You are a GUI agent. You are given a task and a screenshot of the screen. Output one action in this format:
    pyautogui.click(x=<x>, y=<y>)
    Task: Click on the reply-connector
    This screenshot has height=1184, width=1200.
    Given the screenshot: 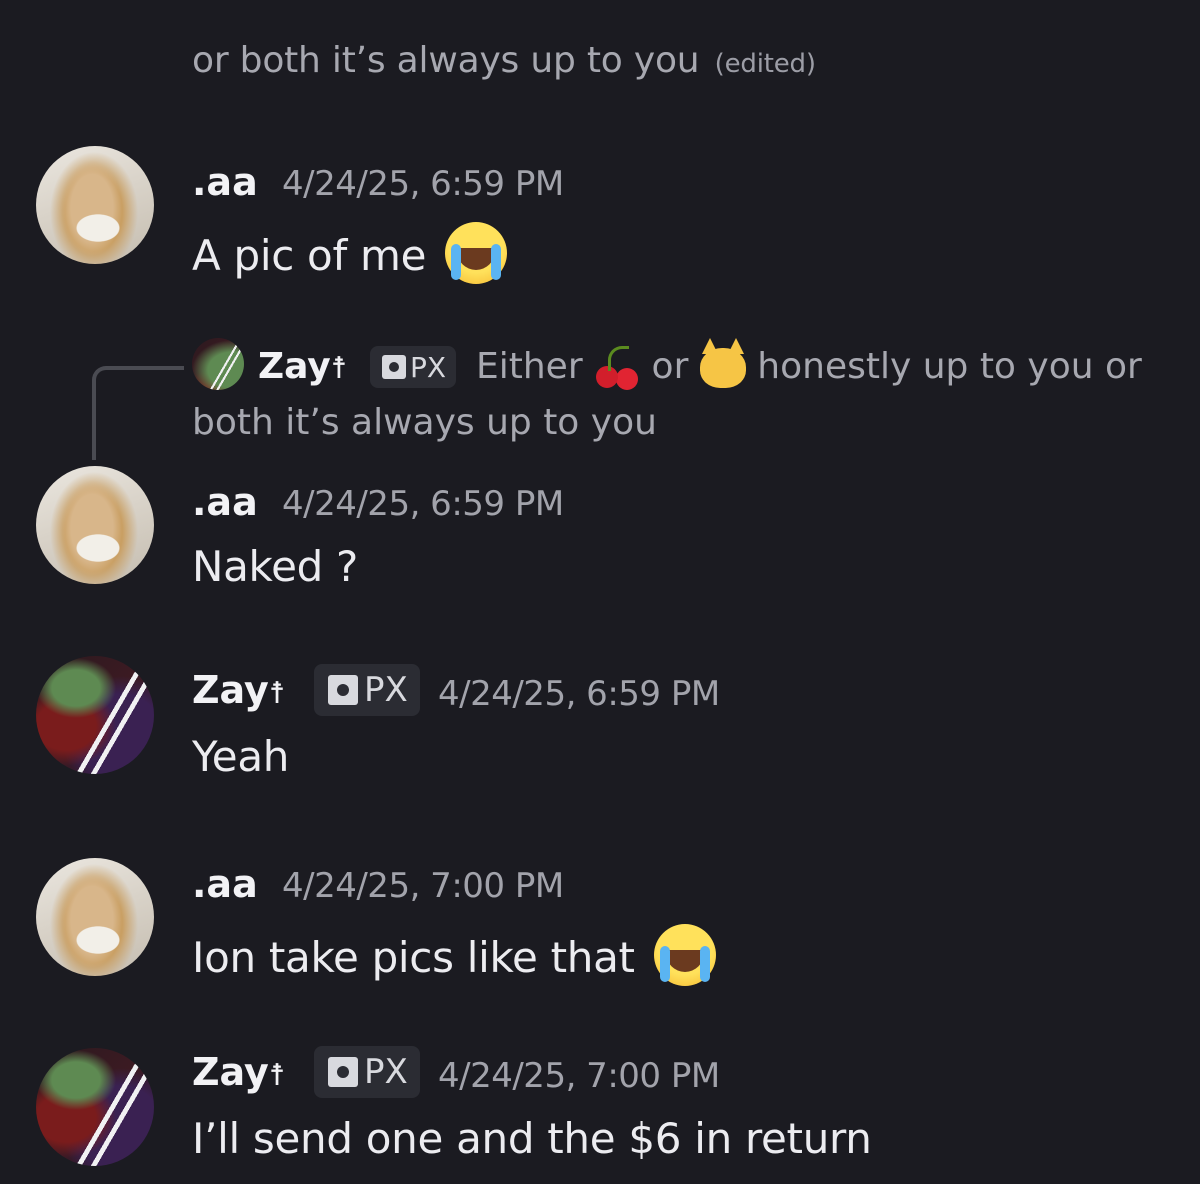 What is the action you would take?
    pyautogui.click(x=138, y=413)
    